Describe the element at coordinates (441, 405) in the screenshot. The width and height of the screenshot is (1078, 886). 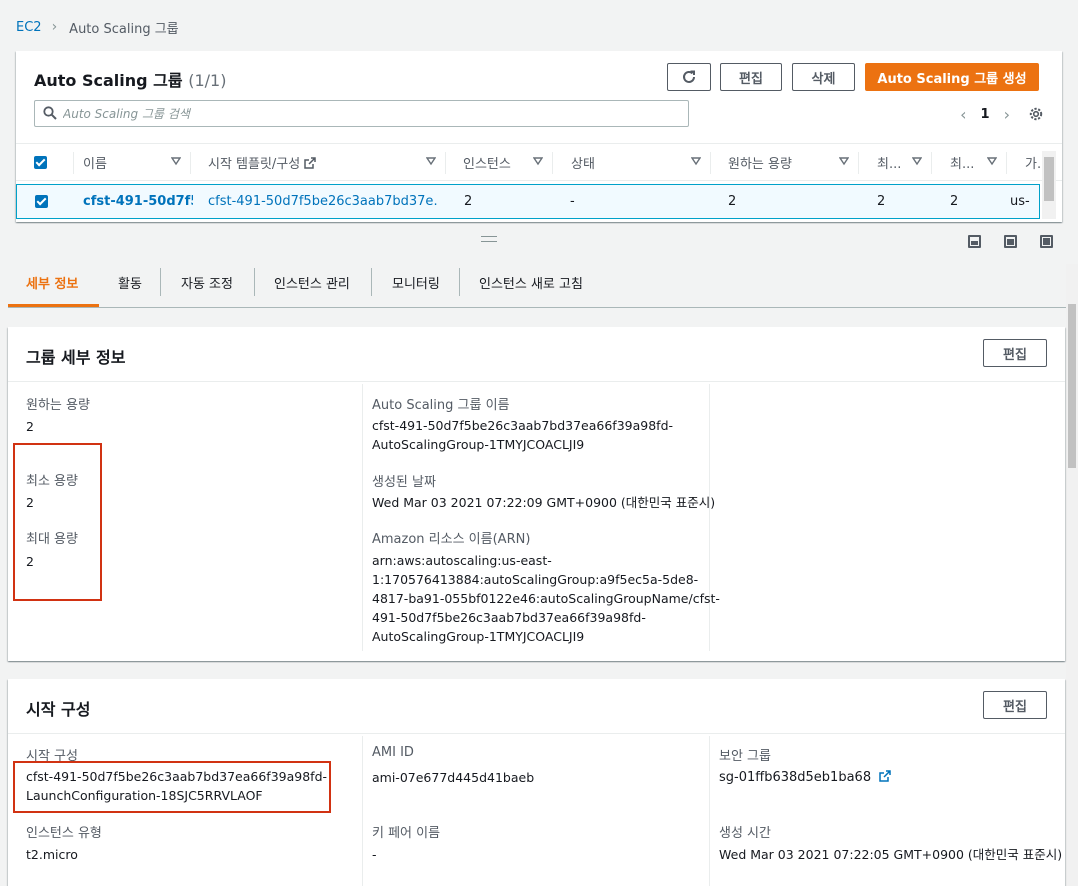
I see `asg-name-label: Auto Scaling 그룹 이름` at that location.